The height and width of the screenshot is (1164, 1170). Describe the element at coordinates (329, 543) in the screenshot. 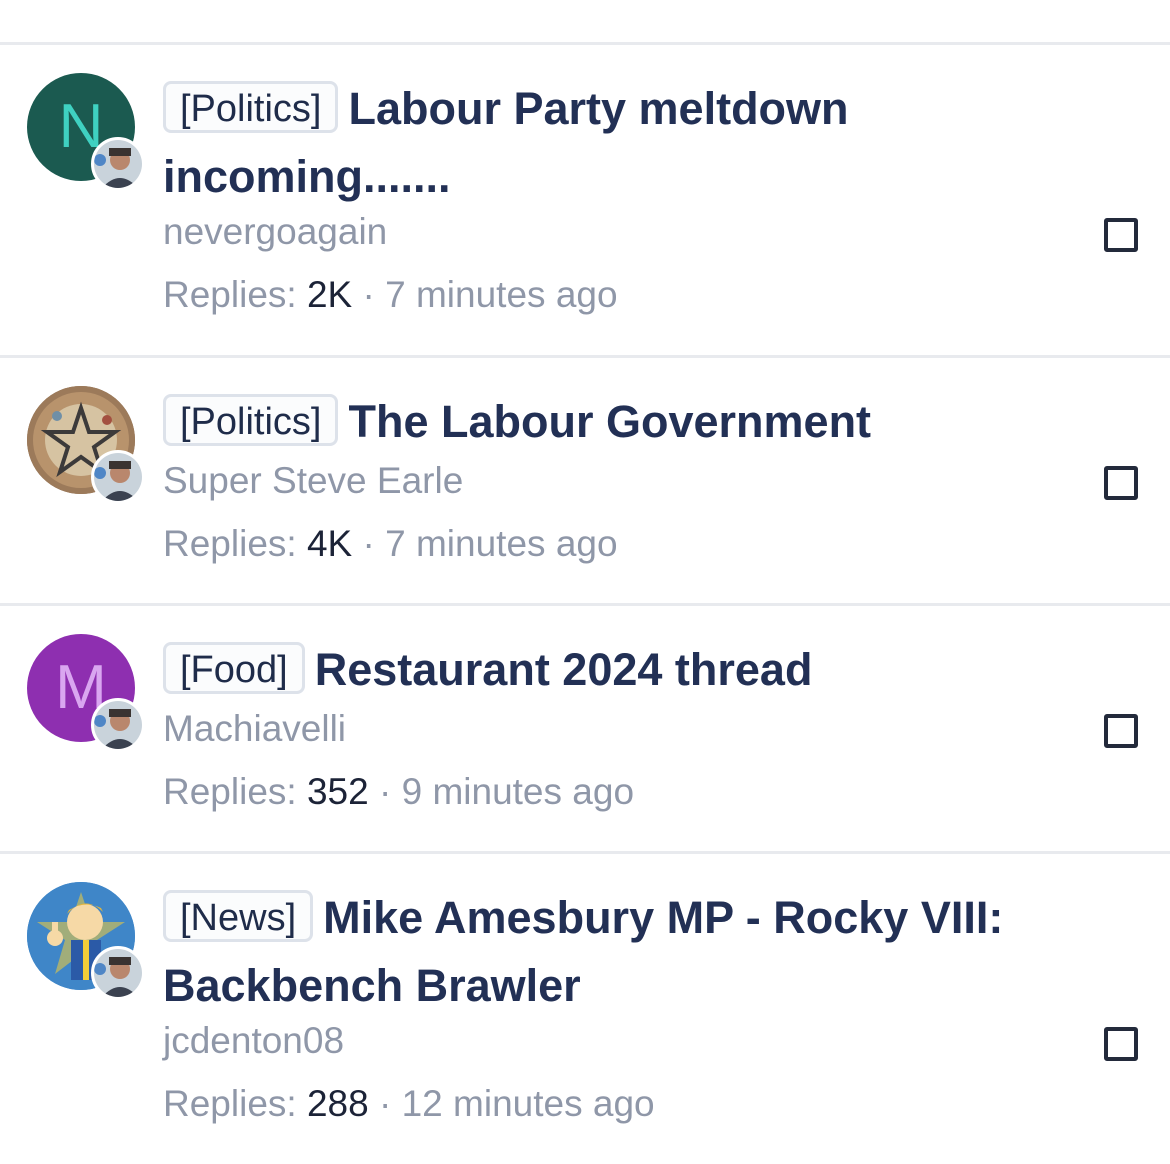

I see `replies-count: 4K` at that location.